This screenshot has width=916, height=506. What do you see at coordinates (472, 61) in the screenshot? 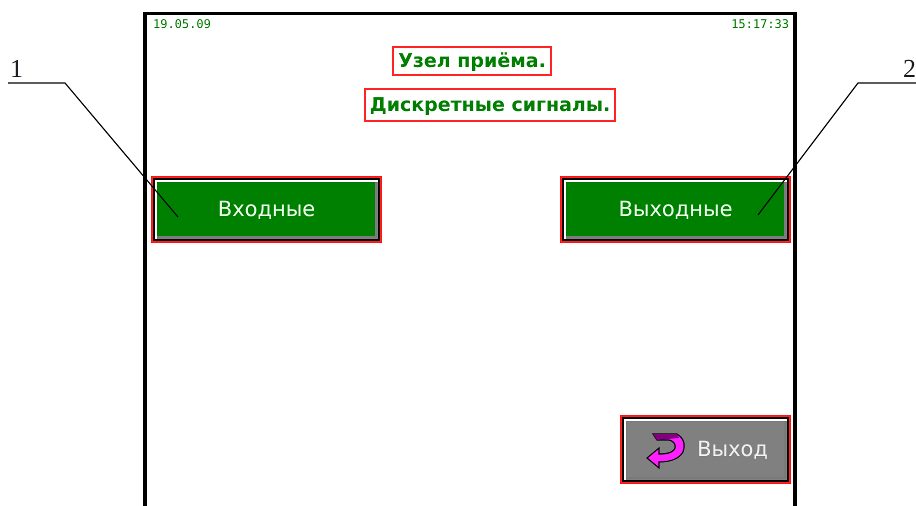
I see `screen-title: Узел приёма.` at bounding box center [472, 61].